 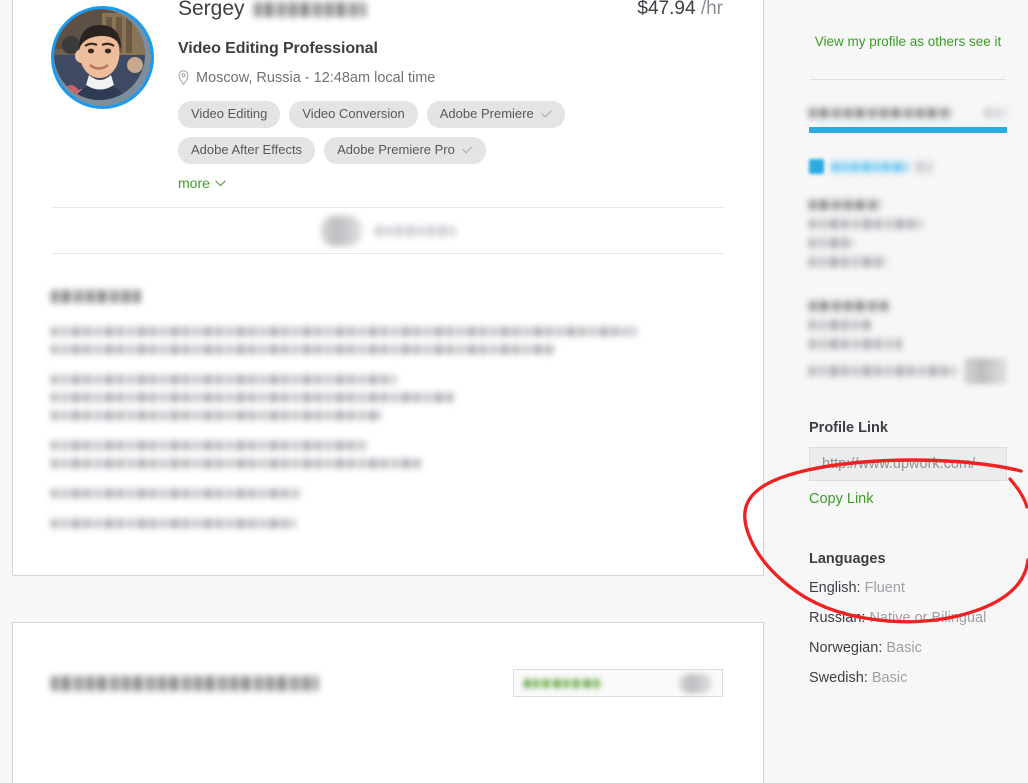 What do you see at coordinates (884, 588) in the screenshot?
I see `language-level: Fluent` at bounding box center [884, 588].